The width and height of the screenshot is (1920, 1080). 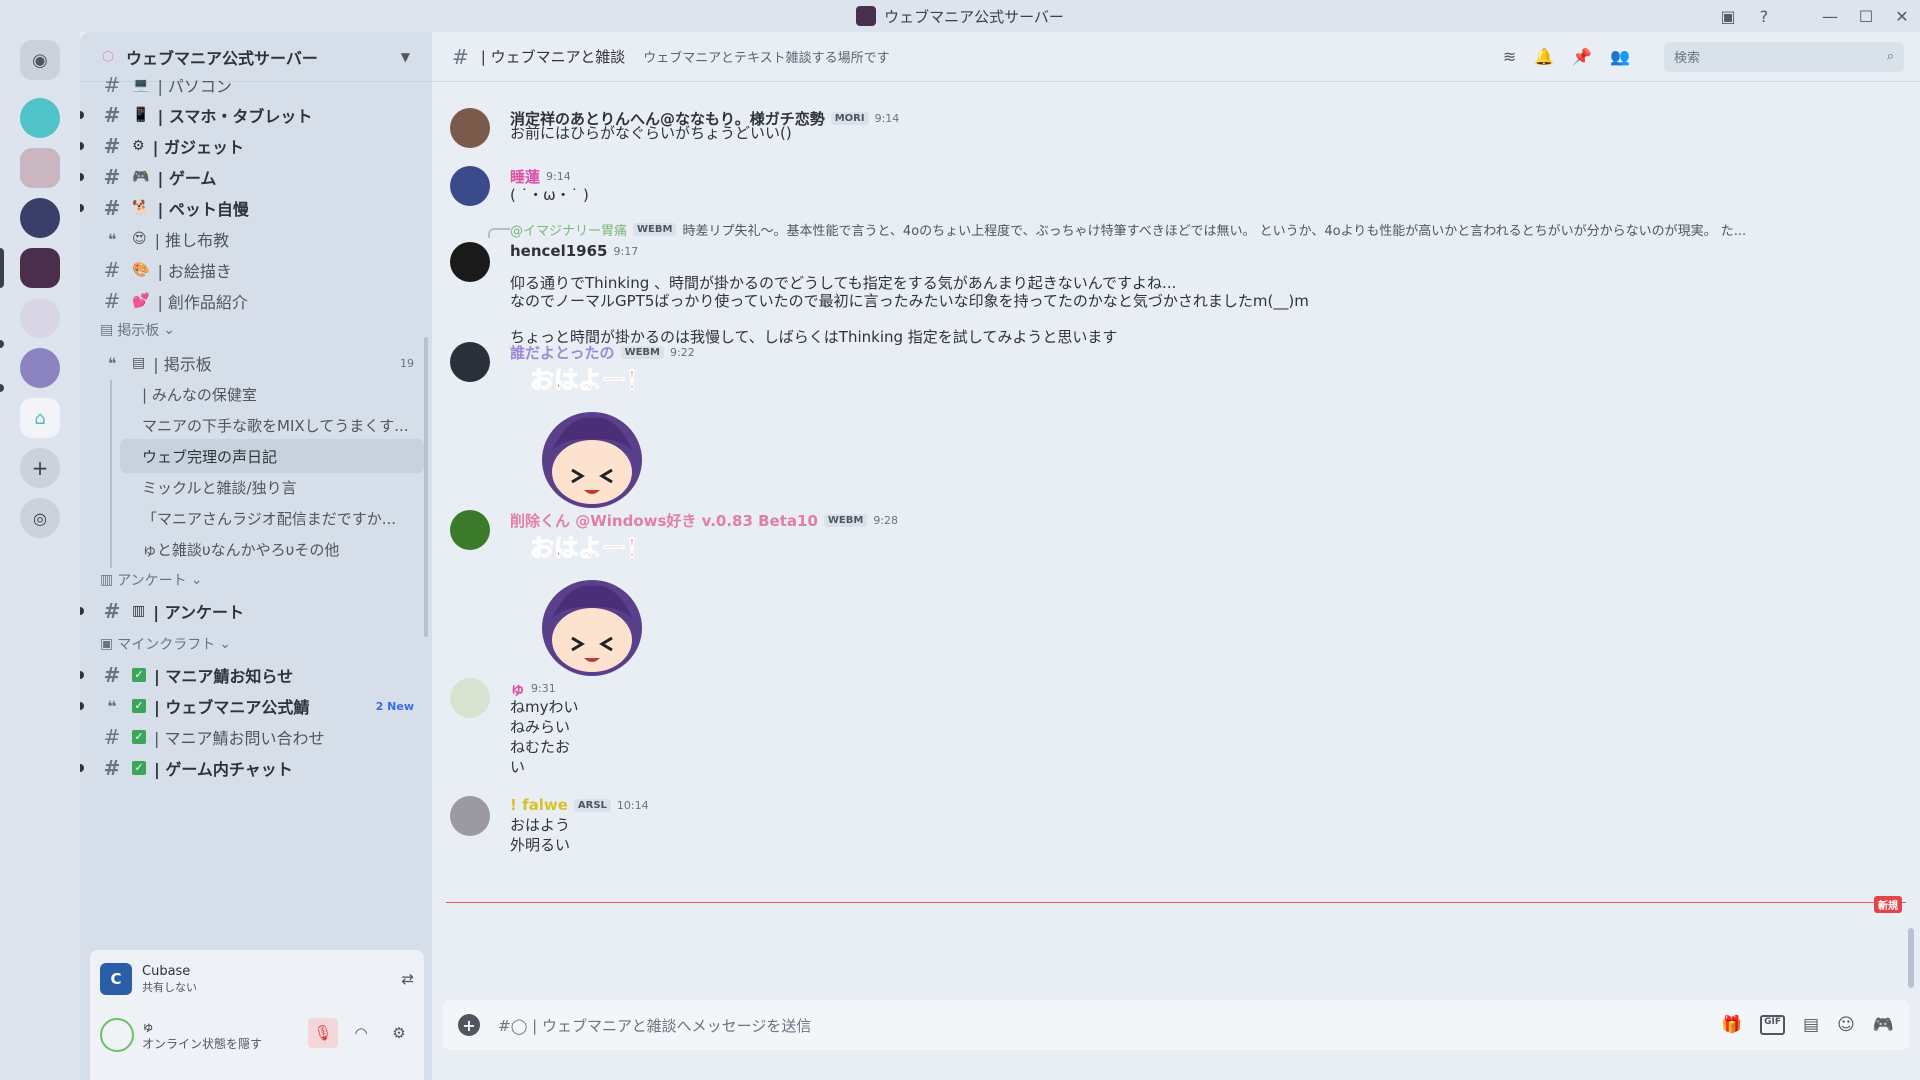 I want to click on pin-icon: 📌, so click(x=1582, y=56).